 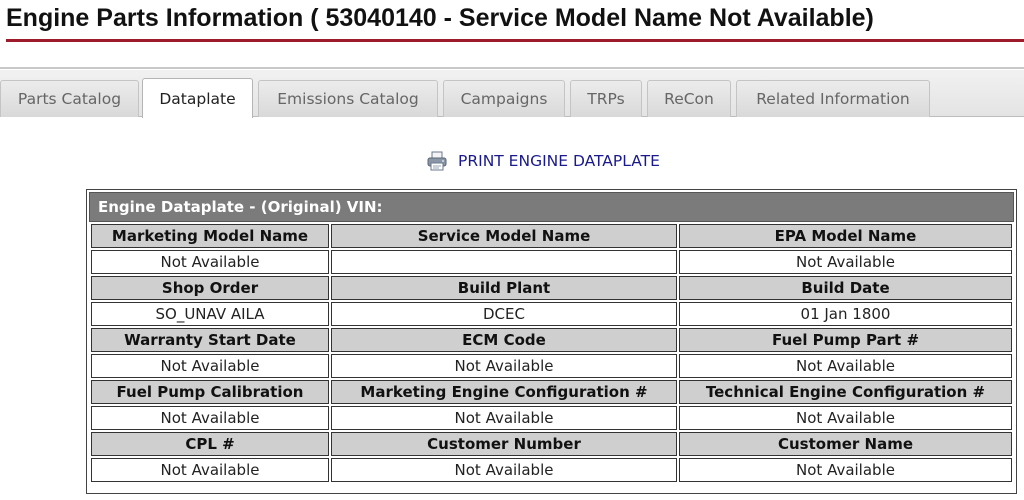 I want to click on printer-icon, so click(x=437, y=161).